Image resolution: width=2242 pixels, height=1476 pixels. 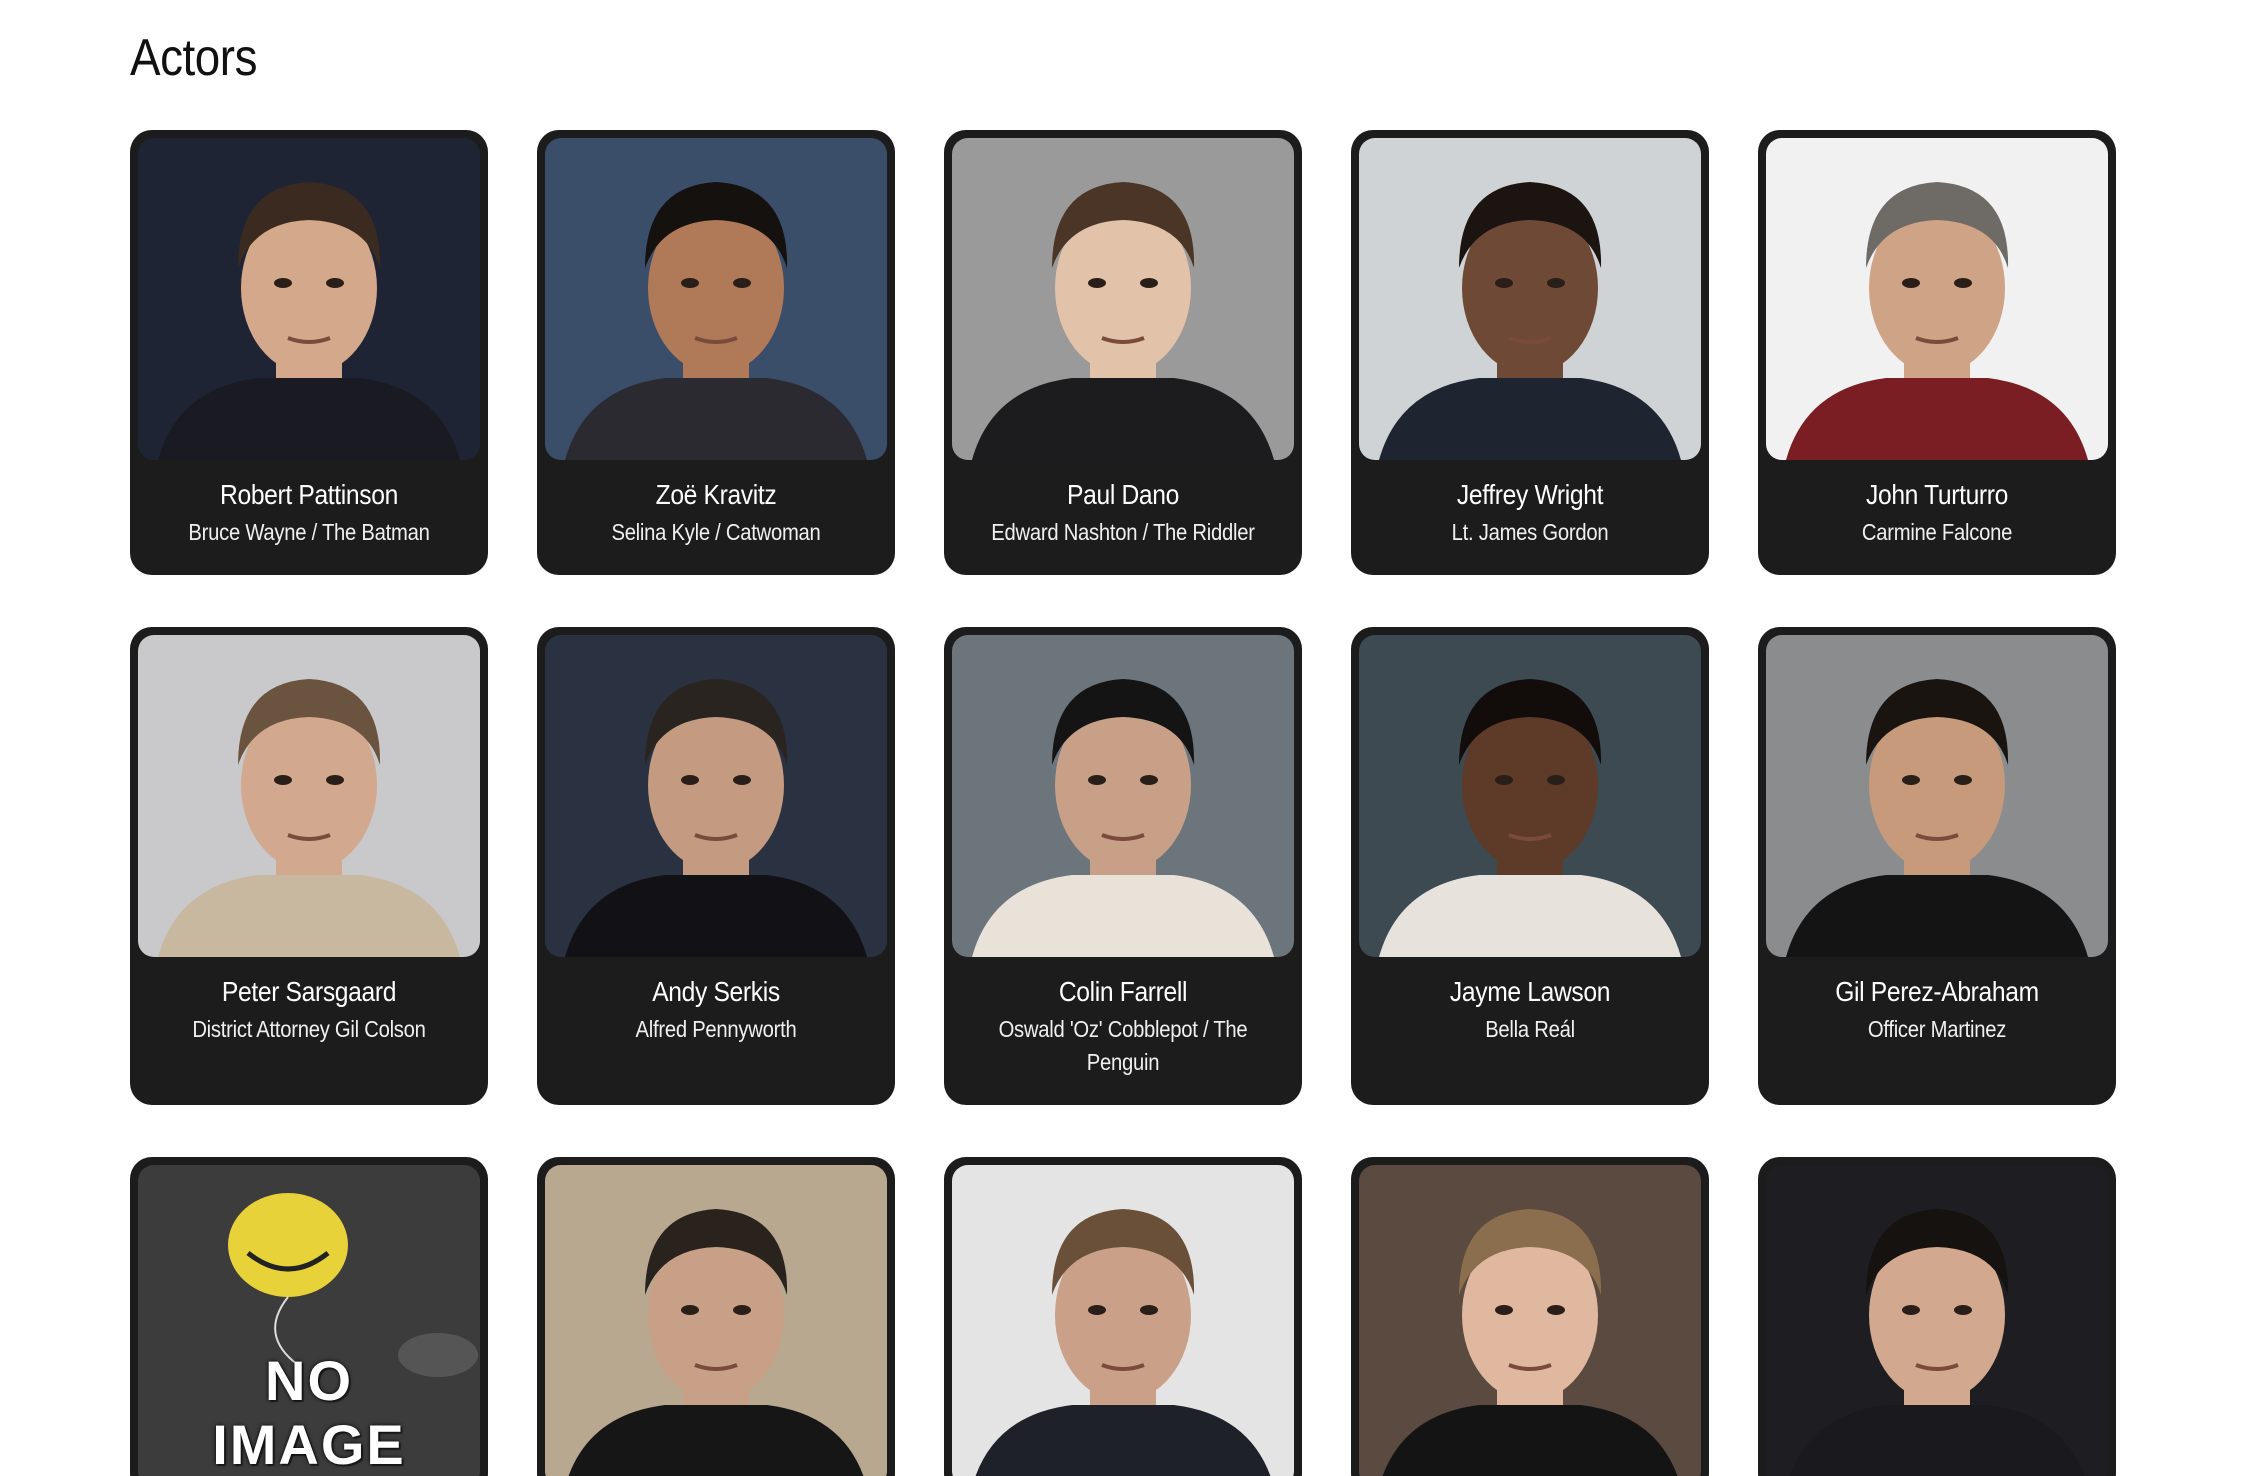 I want to click on actor-name: Gil Perez-Abraham, so click(x=1937, y=991).